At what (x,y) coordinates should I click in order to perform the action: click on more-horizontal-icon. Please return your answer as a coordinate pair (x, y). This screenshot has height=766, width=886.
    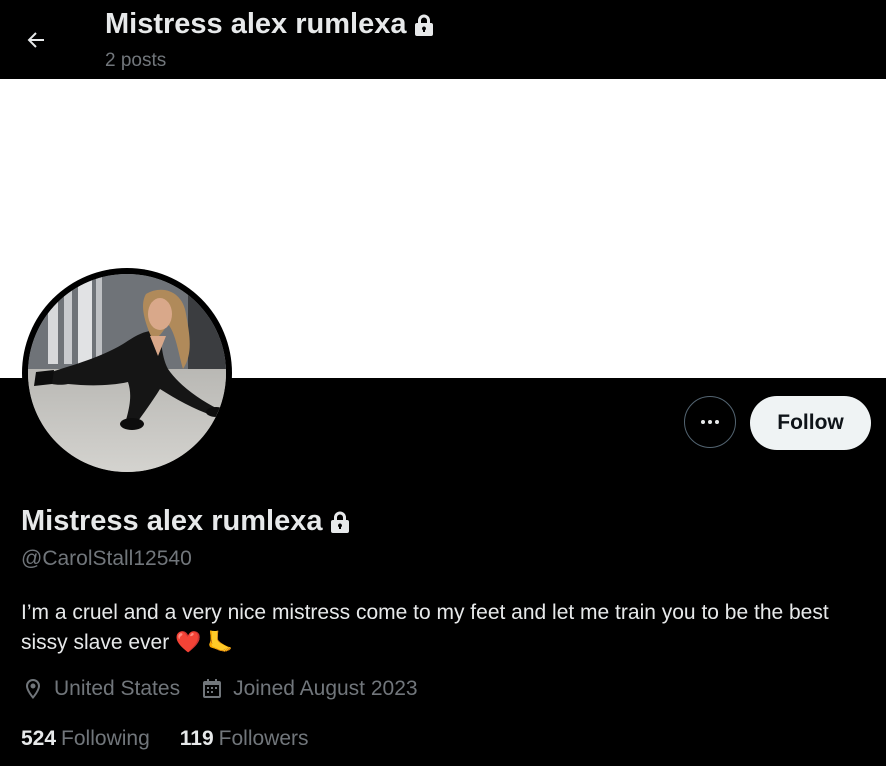
    Looking at the image, I should click on (710, 422).